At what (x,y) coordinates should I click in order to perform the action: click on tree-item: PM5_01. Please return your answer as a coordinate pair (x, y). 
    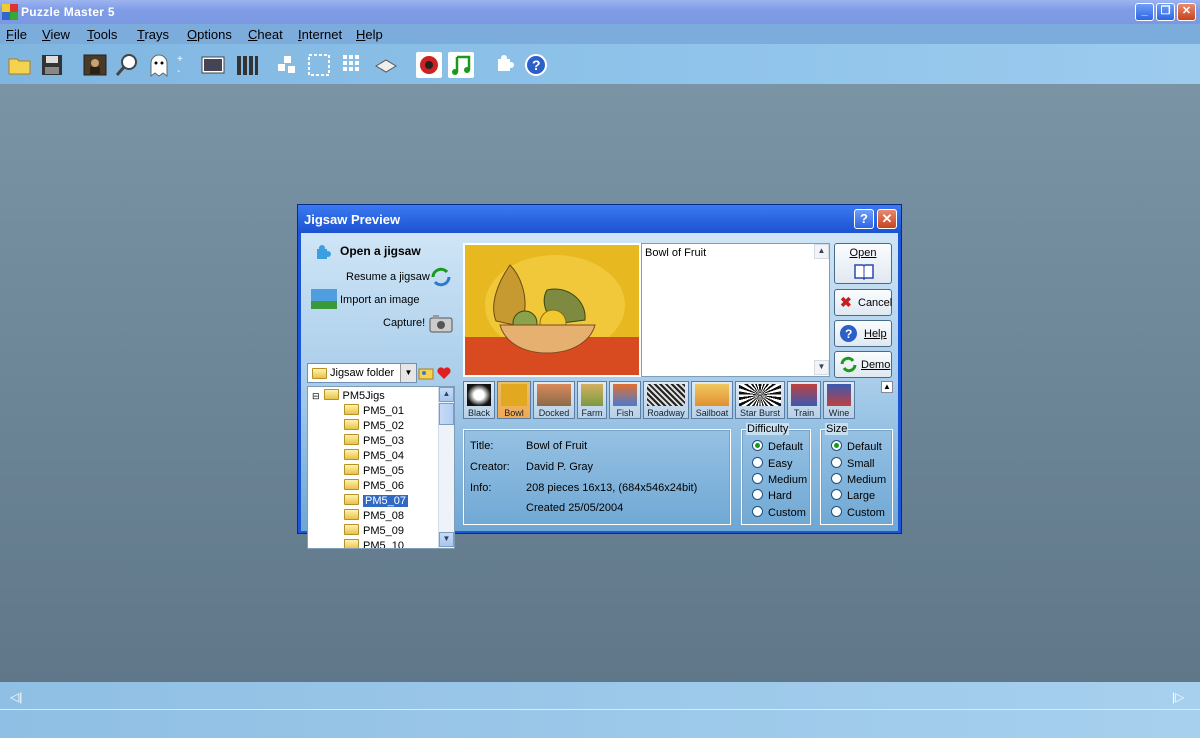
    Looking at the image, I should click on (374, 411).